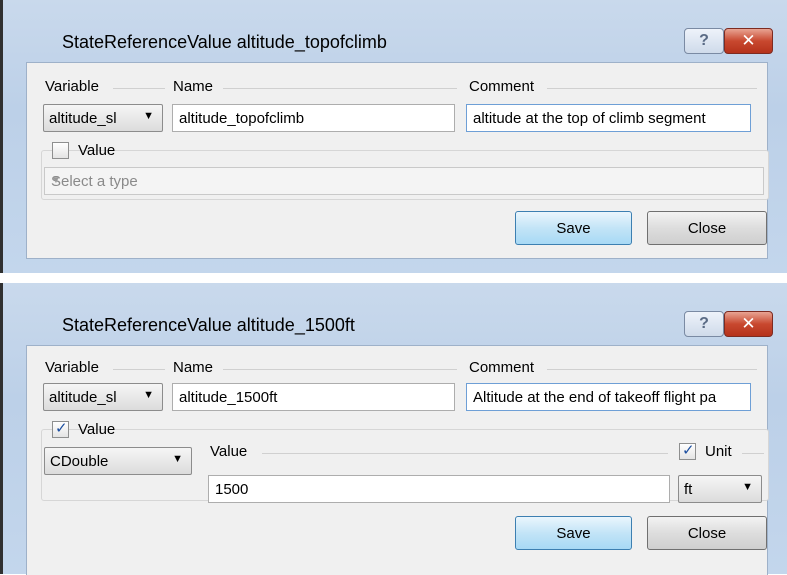  Describe the element at coordinates (405, 466) in the screenshot. I see `value-group: CDouble ▼ Value 1500 ✓ Unit ft ▼` at that location.